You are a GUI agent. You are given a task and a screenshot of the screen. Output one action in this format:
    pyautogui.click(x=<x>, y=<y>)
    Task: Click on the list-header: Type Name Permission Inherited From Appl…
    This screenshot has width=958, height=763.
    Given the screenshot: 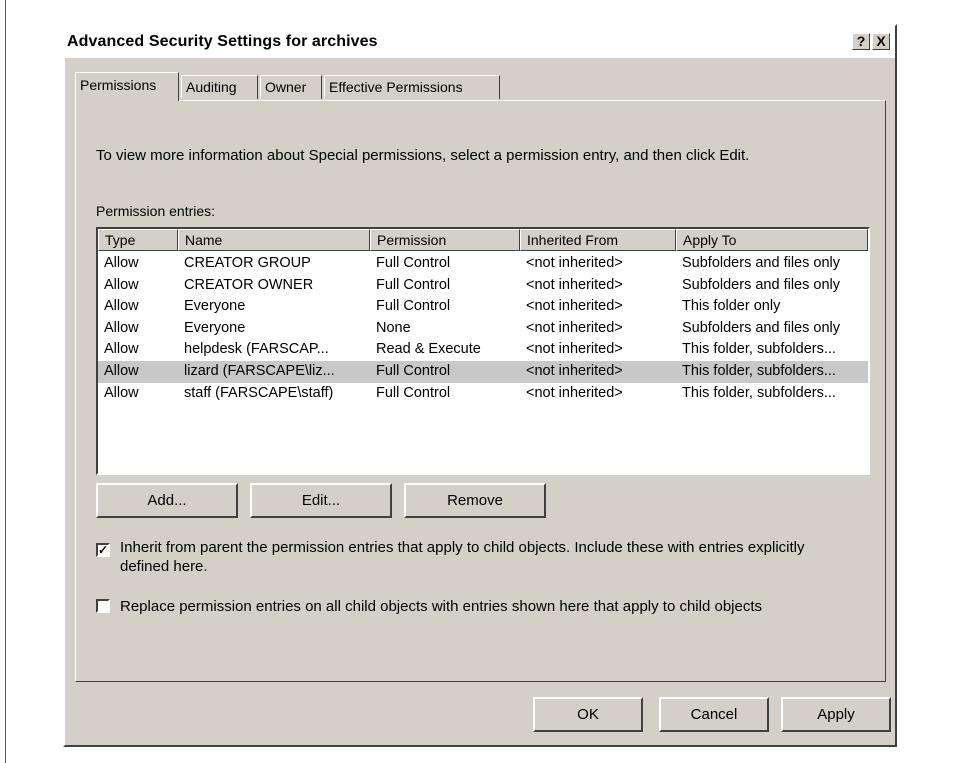 What is the action you would take?
    pyautogui.click(x=483, y=240)
    